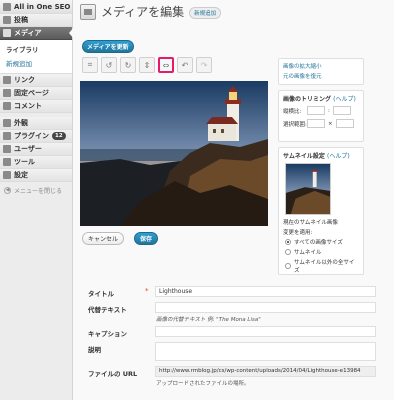 This screenshot has width=394, height=400. What do you see at coordinates (295, 124) in the screenshot?
I see `selection-label: 選択範囲:` at bounding box center [295, 124].